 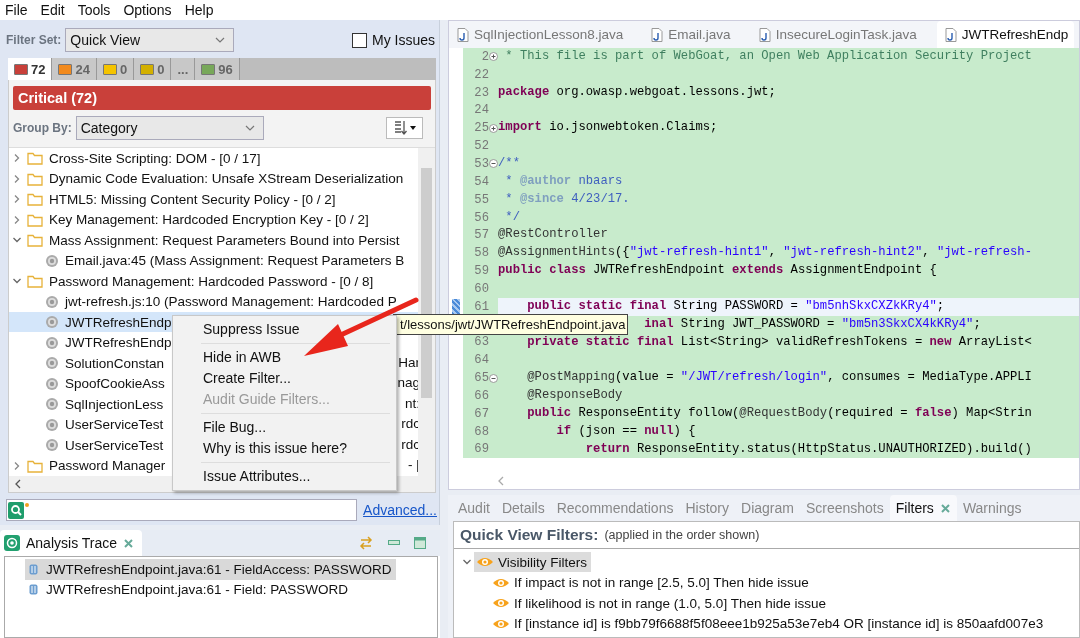 I want to click on line-number: 66, so click(x=481, y=395).